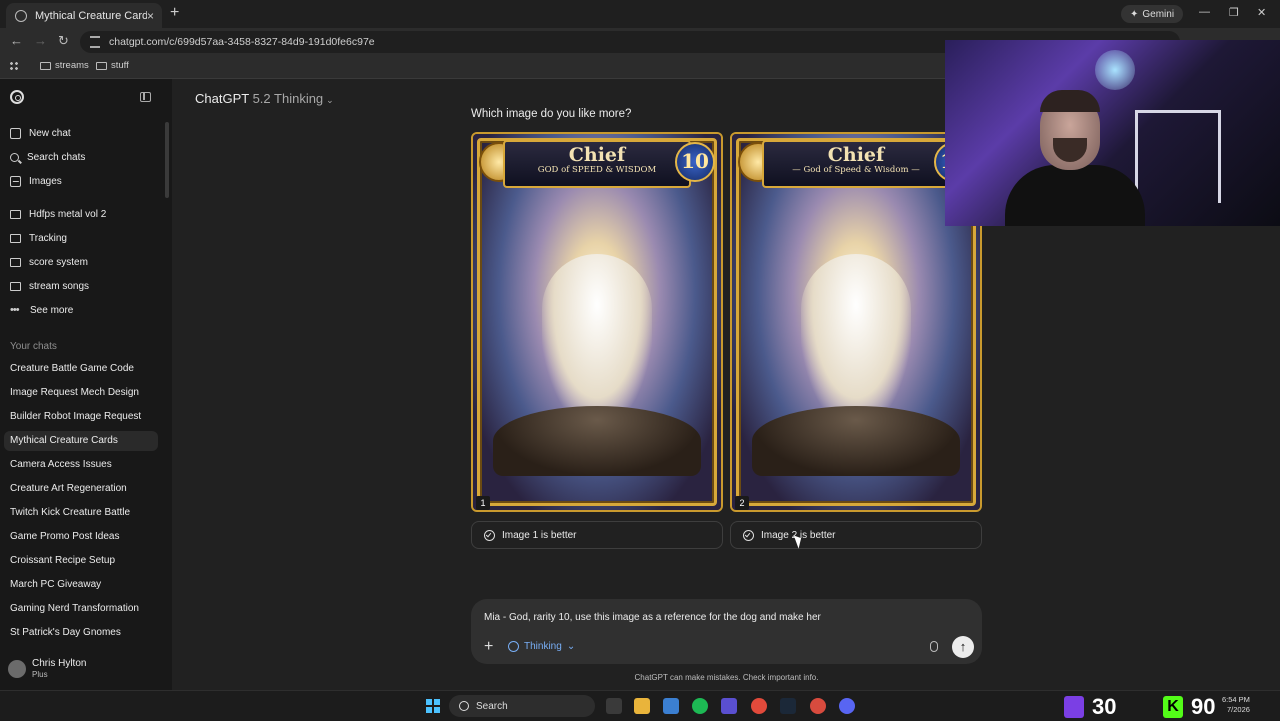 The width and height of the screenshot is (1280, 721). What do you see at coordinates (1236, 705) in the screenshot?
I see `system-clock: 6:54 PM 7/2026` at bounding box center [1236, 705].